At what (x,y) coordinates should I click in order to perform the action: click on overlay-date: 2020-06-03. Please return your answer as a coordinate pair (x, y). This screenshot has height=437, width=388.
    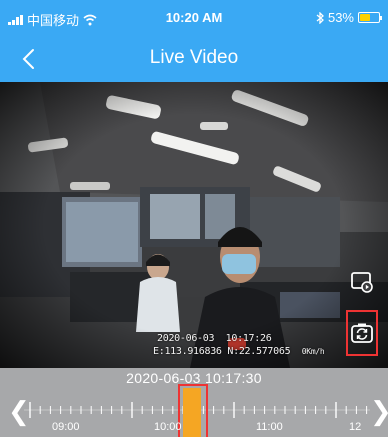
    Looking at the image, I should click on (186, 338).